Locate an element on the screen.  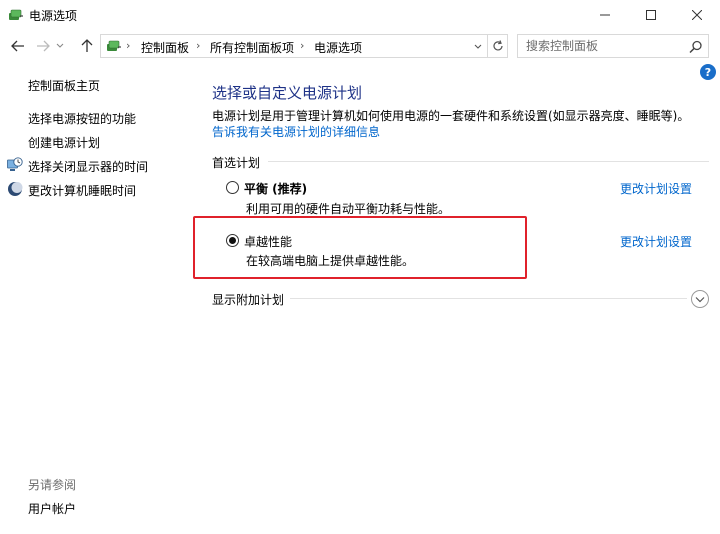
maximize-button is located at coordinates (651, 15).